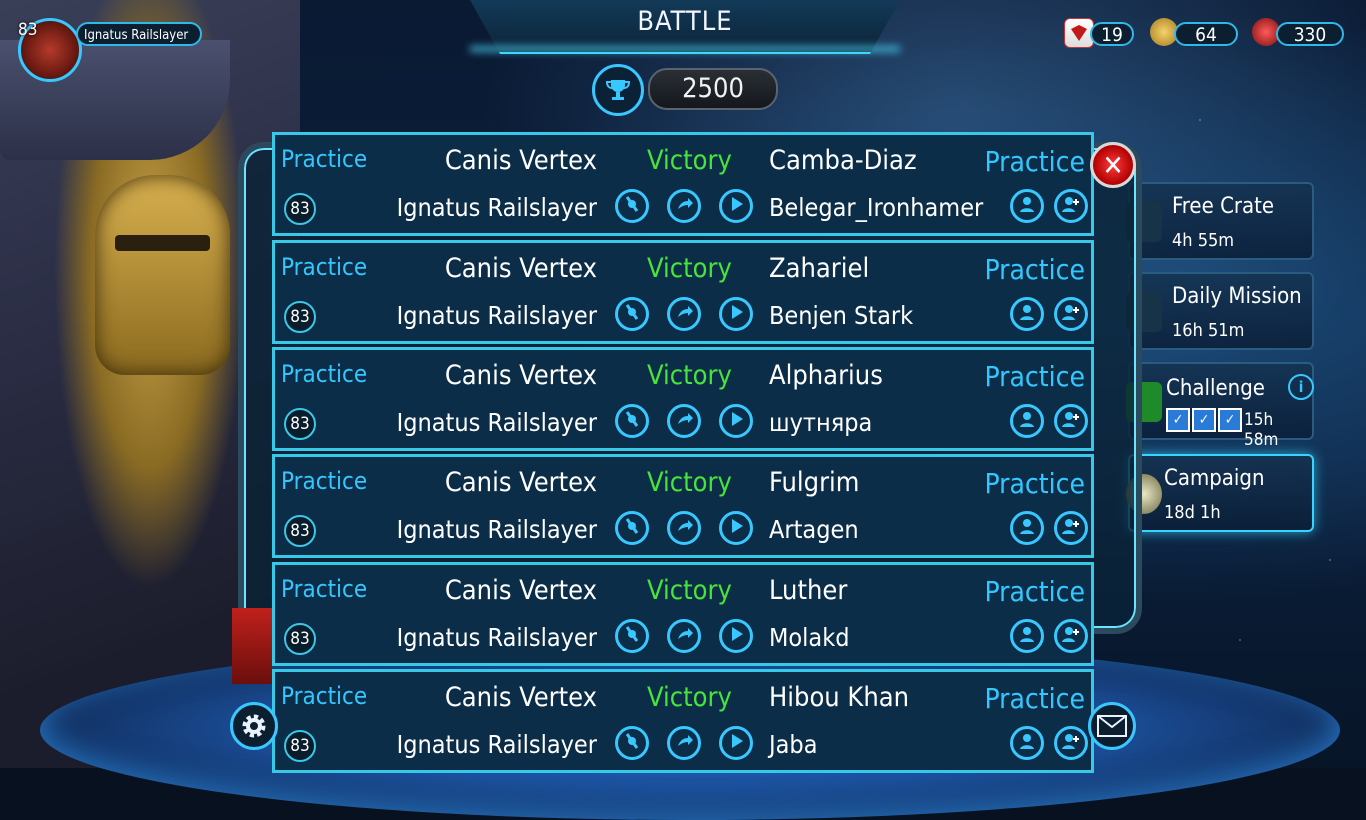 This screenshot has height=820, width=1366. Describe the element at coordinates (1215, 388) in the screenshot. I see `side-label: Challenge` at that location.